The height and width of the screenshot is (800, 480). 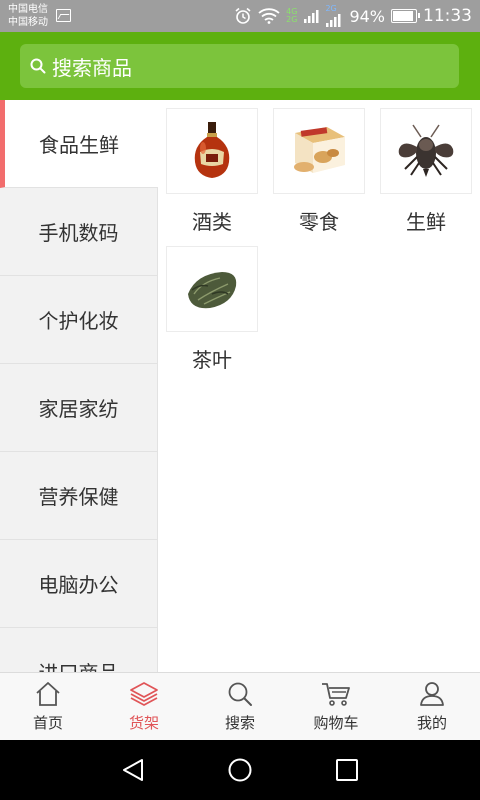 I want to click on subcategory-label: 生鲜, so click(x=426, y=222).